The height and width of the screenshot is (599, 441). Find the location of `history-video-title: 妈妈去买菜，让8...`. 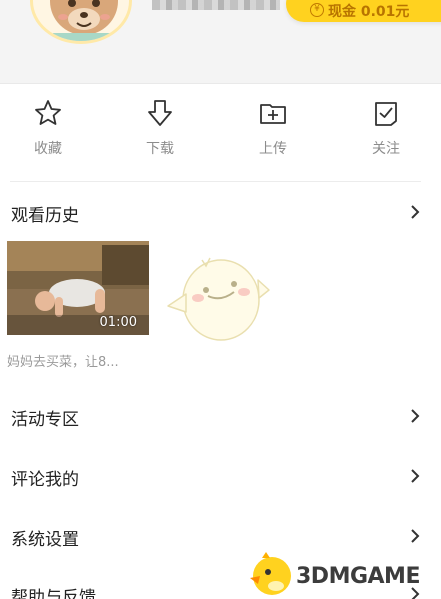

history-video-title: 妈妈去买菜，让8... is located at coordinates (63, 360).